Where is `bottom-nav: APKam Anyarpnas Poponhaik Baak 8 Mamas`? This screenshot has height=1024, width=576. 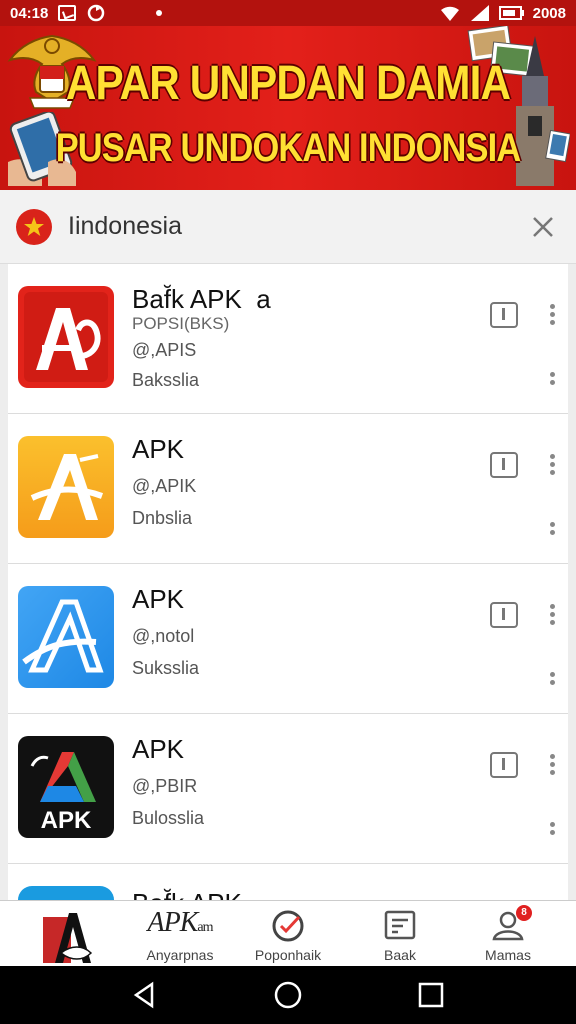 bottom-nav: APKam Anyarpnas Poponhaik Baak 8 Mamas is located at coordinates (288, 933).